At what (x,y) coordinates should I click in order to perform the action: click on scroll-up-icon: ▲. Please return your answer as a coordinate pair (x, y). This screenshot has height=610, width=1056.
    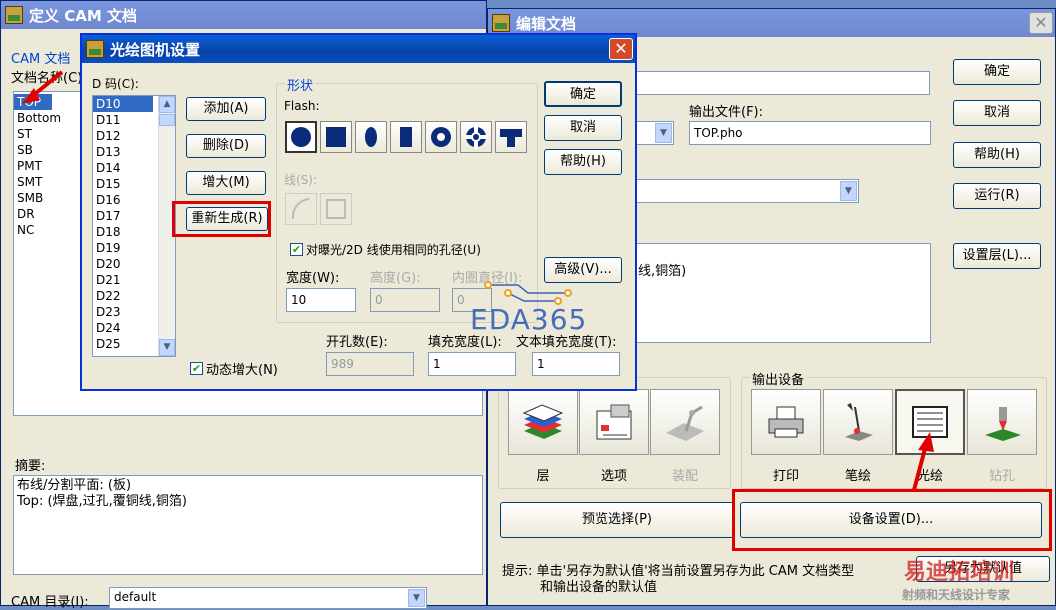
    Looking at the image, I should click on (167, 104).